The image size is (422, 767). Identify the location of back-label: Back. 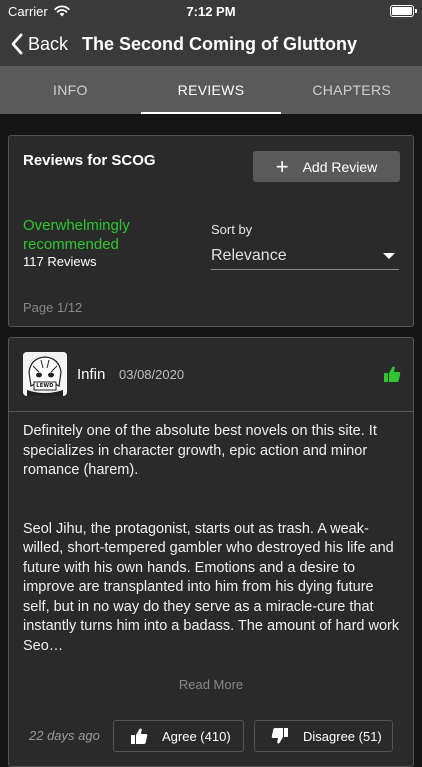
(48, 43).